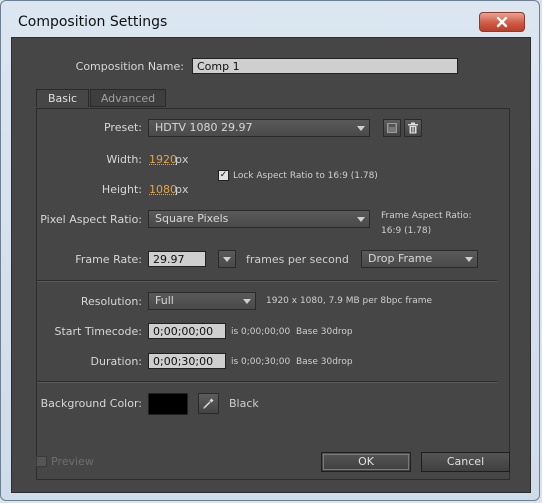 This screenshot has height=503, width=542. I want to click on duration-input: 0;00;30;00, so click(187, 361).